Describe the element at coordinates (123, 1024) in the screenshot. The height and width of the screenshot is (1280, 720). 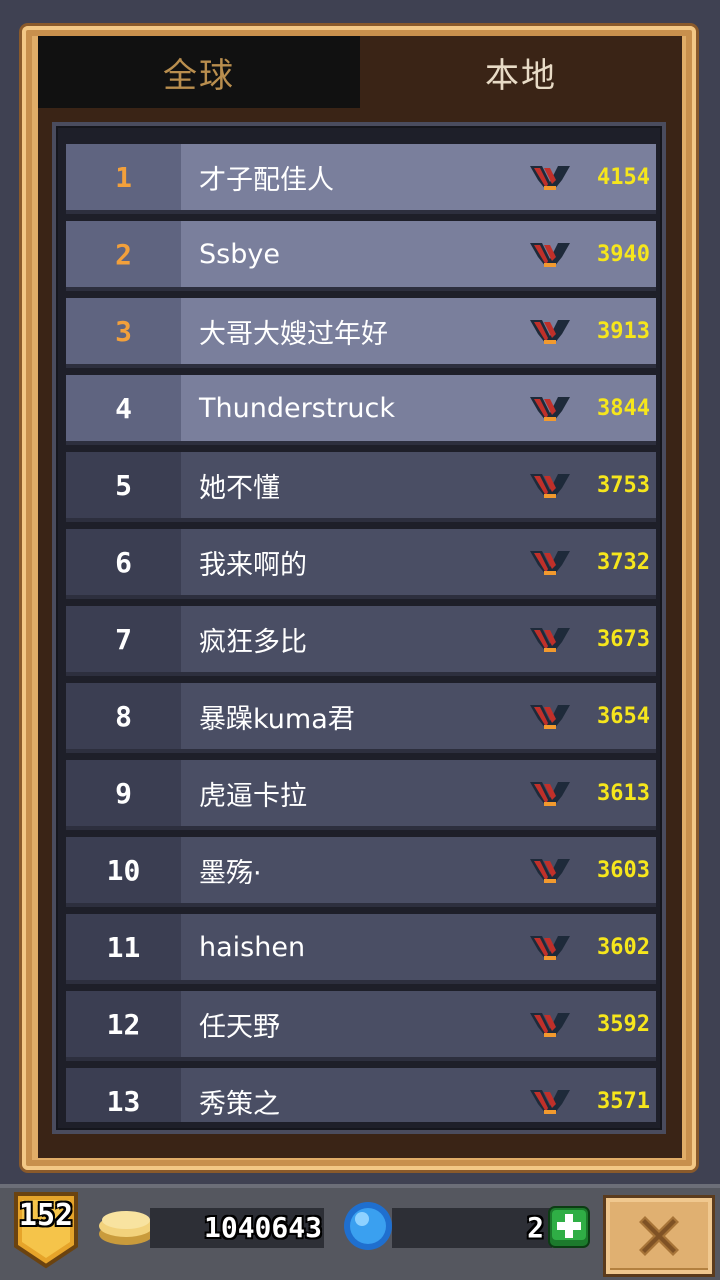
I see `rank-number: 12` at that location.